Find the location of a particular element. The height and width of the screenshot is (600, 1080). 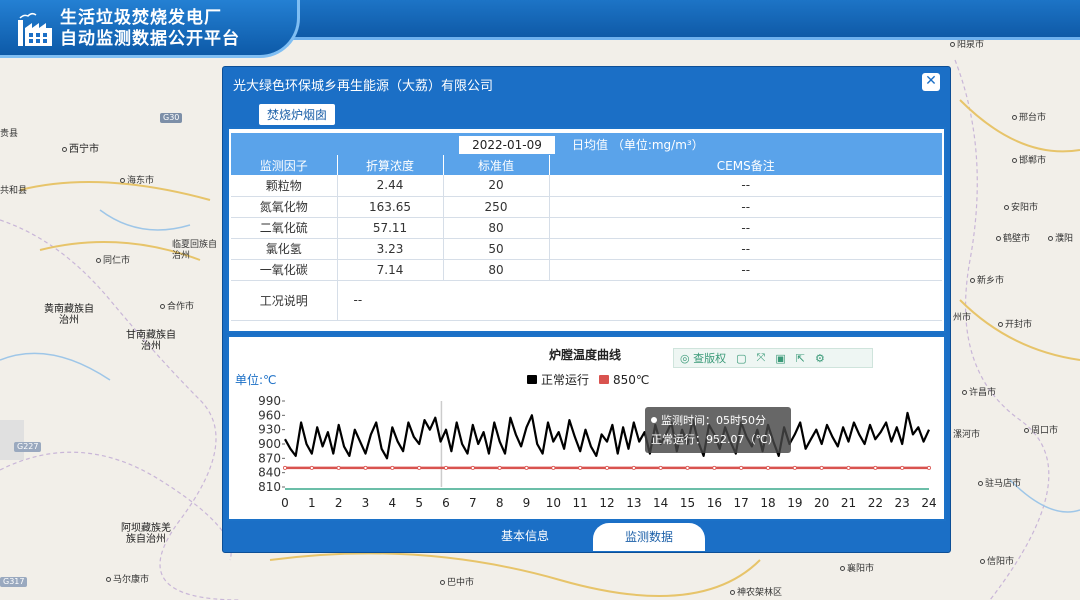

road-badge: G317 is located at coordinates (14, 582).